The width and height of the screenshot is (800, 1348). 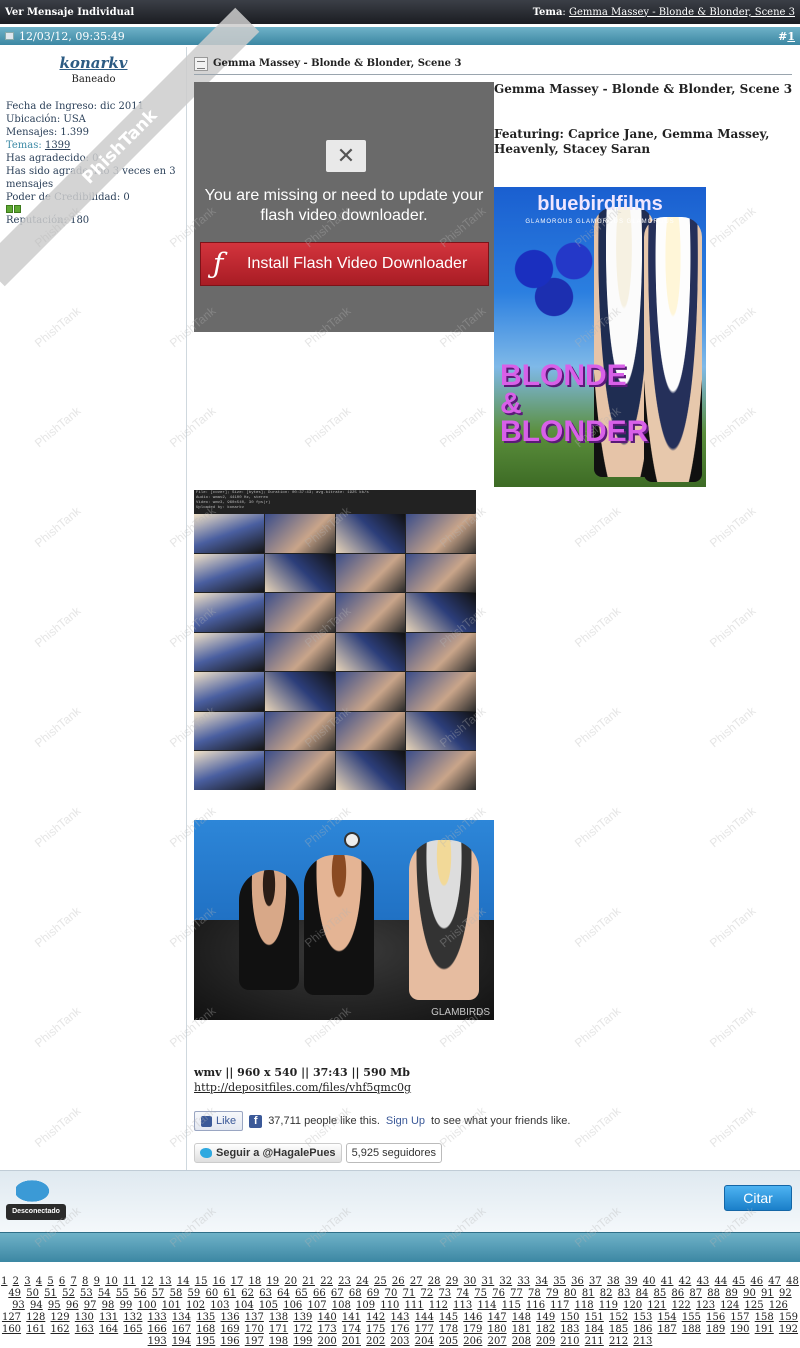 What do you see at coordinates (731, 1293) in the screenshot?
I see `page-link: 89` at bounding box center [731, 1293].